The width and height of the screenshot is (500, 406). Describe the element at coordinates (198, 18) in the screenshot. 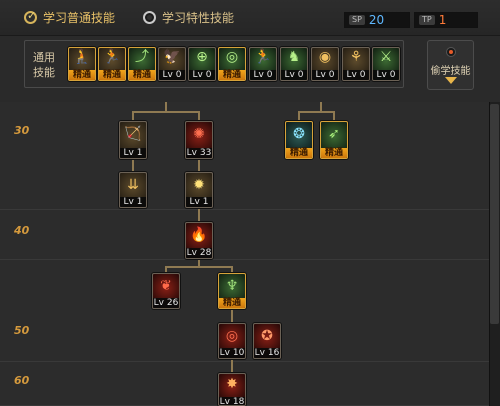

I see `mode-trait-label: 学习特性技能` at that location.